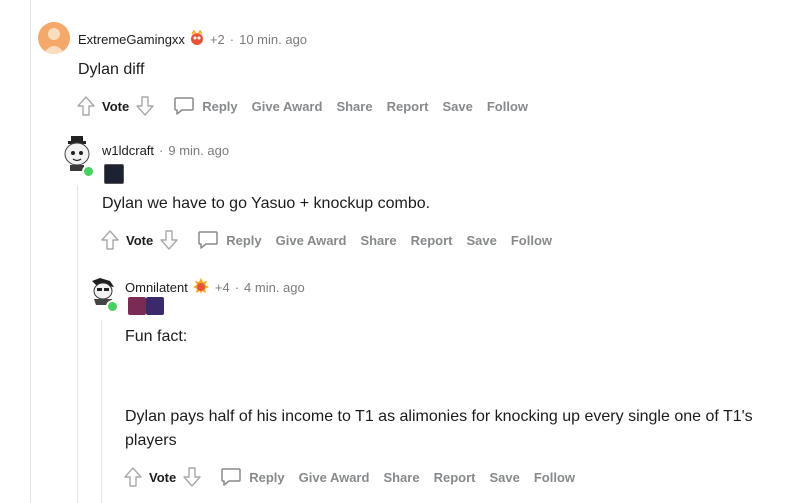 Image resolution: width=800 pixels, height=503 pixels. I want to click on comment-body-line: players, so click(151, 440).